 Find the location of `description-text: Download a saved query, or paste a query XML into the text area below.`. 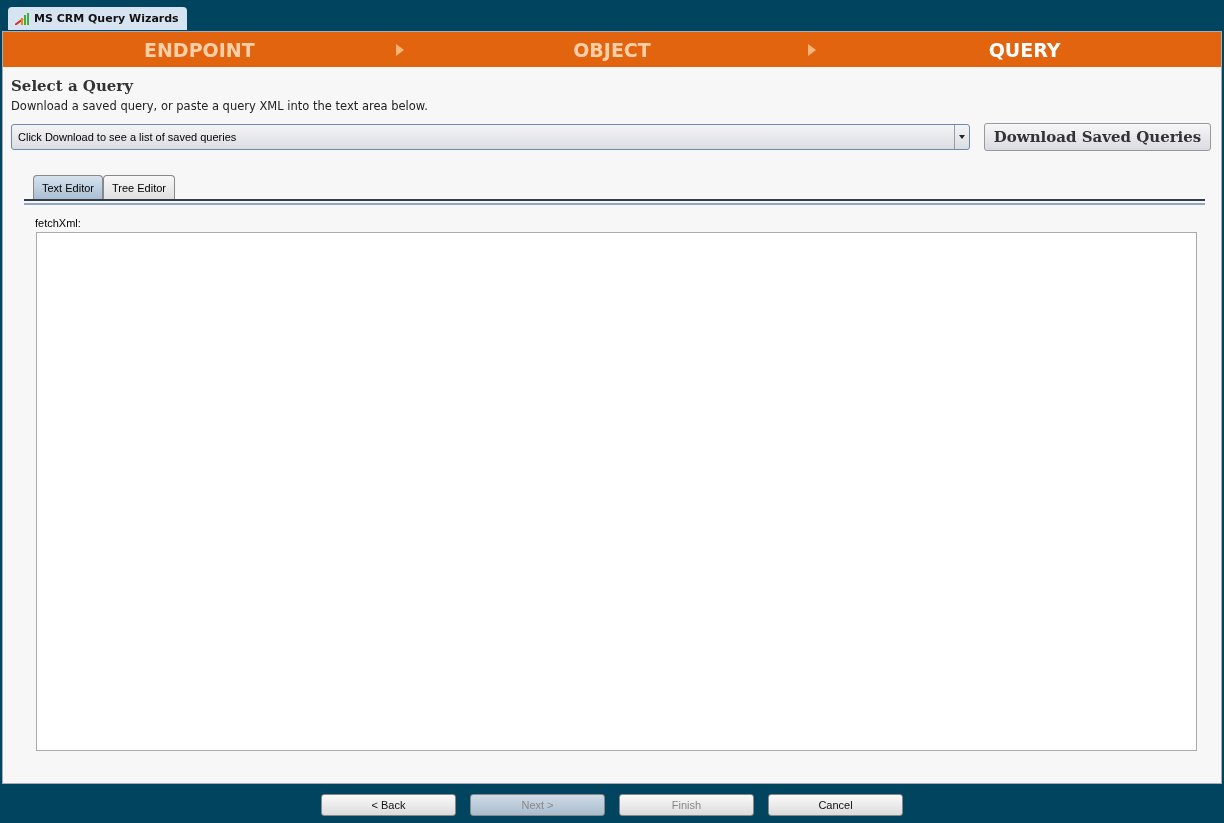

description-text: Download a saved query, or paste a query XML into the text area below. is located at coordinates (220, 106).